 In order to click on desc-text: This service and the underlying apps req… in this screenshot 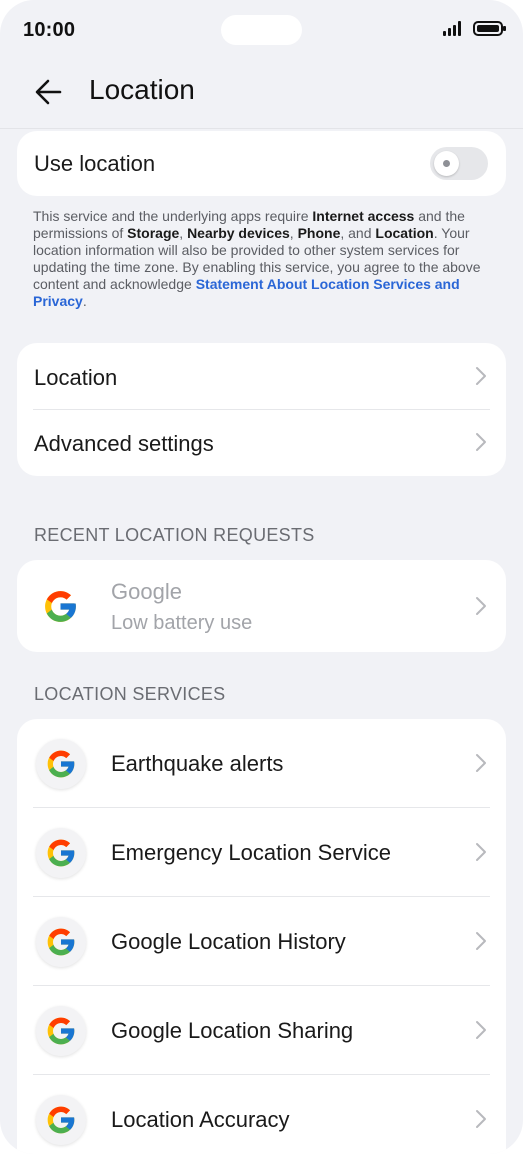, I will do `click(173, 216)`.